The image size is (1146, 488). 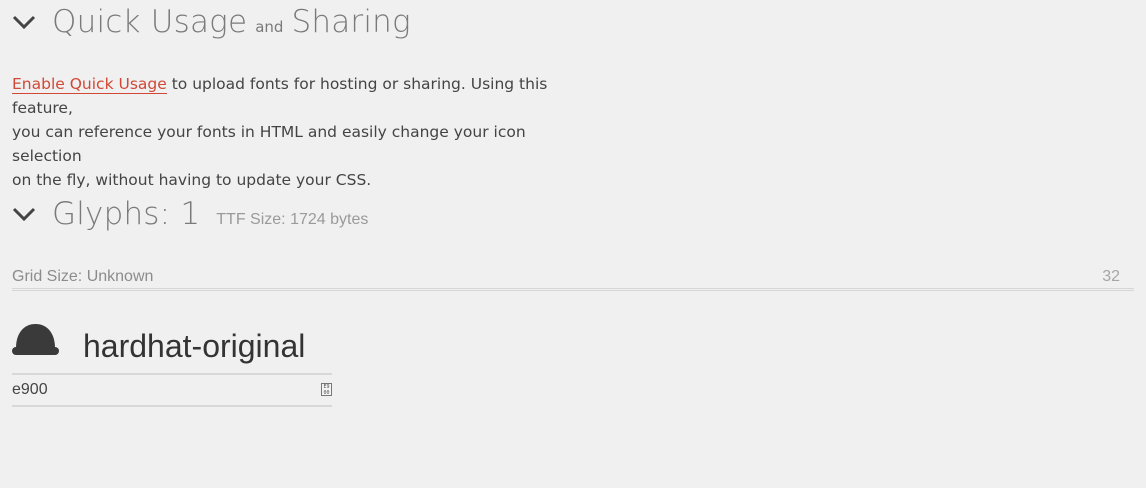 I want to click on grid-size-bar: Grid Size: Unknown 32, so click(x=573, y=278).